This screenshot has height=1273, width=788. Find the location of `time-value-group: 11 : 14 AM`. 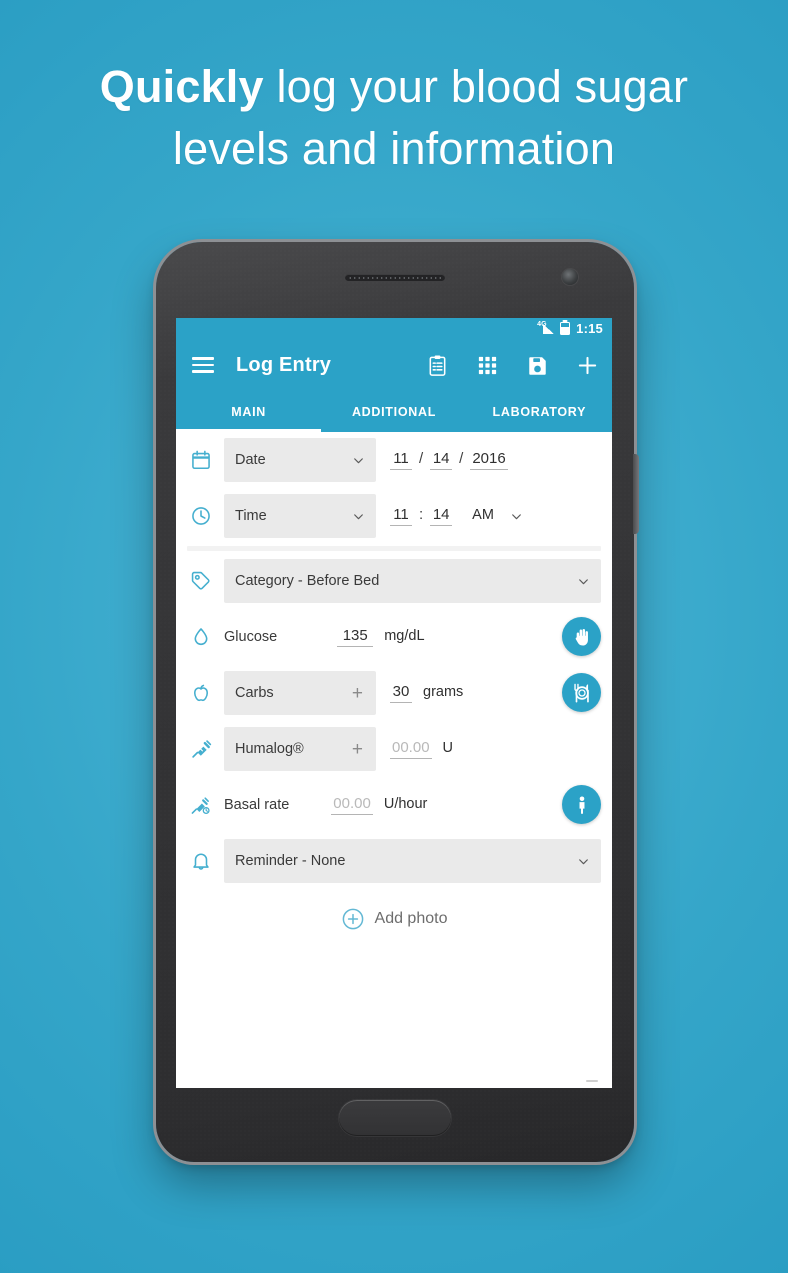

time-value-group: 11 : 14 AM is located at coordinates (456, 516).